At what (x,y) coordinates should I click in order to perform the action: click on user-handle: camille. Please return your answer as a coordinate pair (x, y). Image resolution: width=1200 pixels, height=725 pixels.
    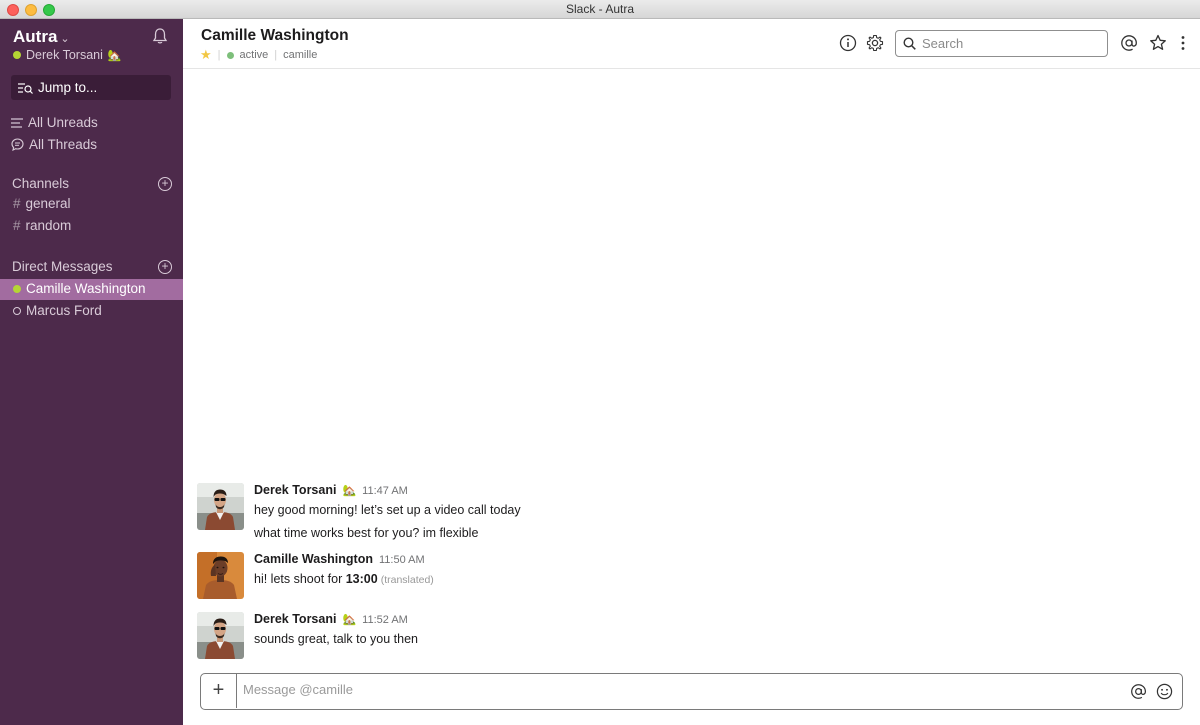
    Looking at the image, I should click on (300, 55).